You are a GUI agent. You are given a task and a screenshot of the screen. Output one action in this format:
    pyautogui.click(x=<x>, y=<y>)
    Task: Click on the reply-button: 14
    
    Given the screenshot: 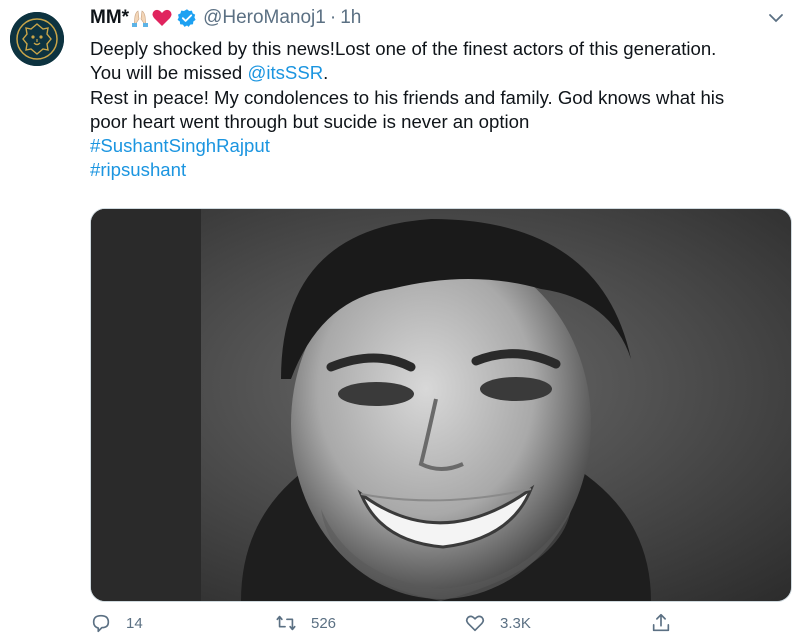 What is the action you would take?
    pyautogui.click(x=116, y=623)
    